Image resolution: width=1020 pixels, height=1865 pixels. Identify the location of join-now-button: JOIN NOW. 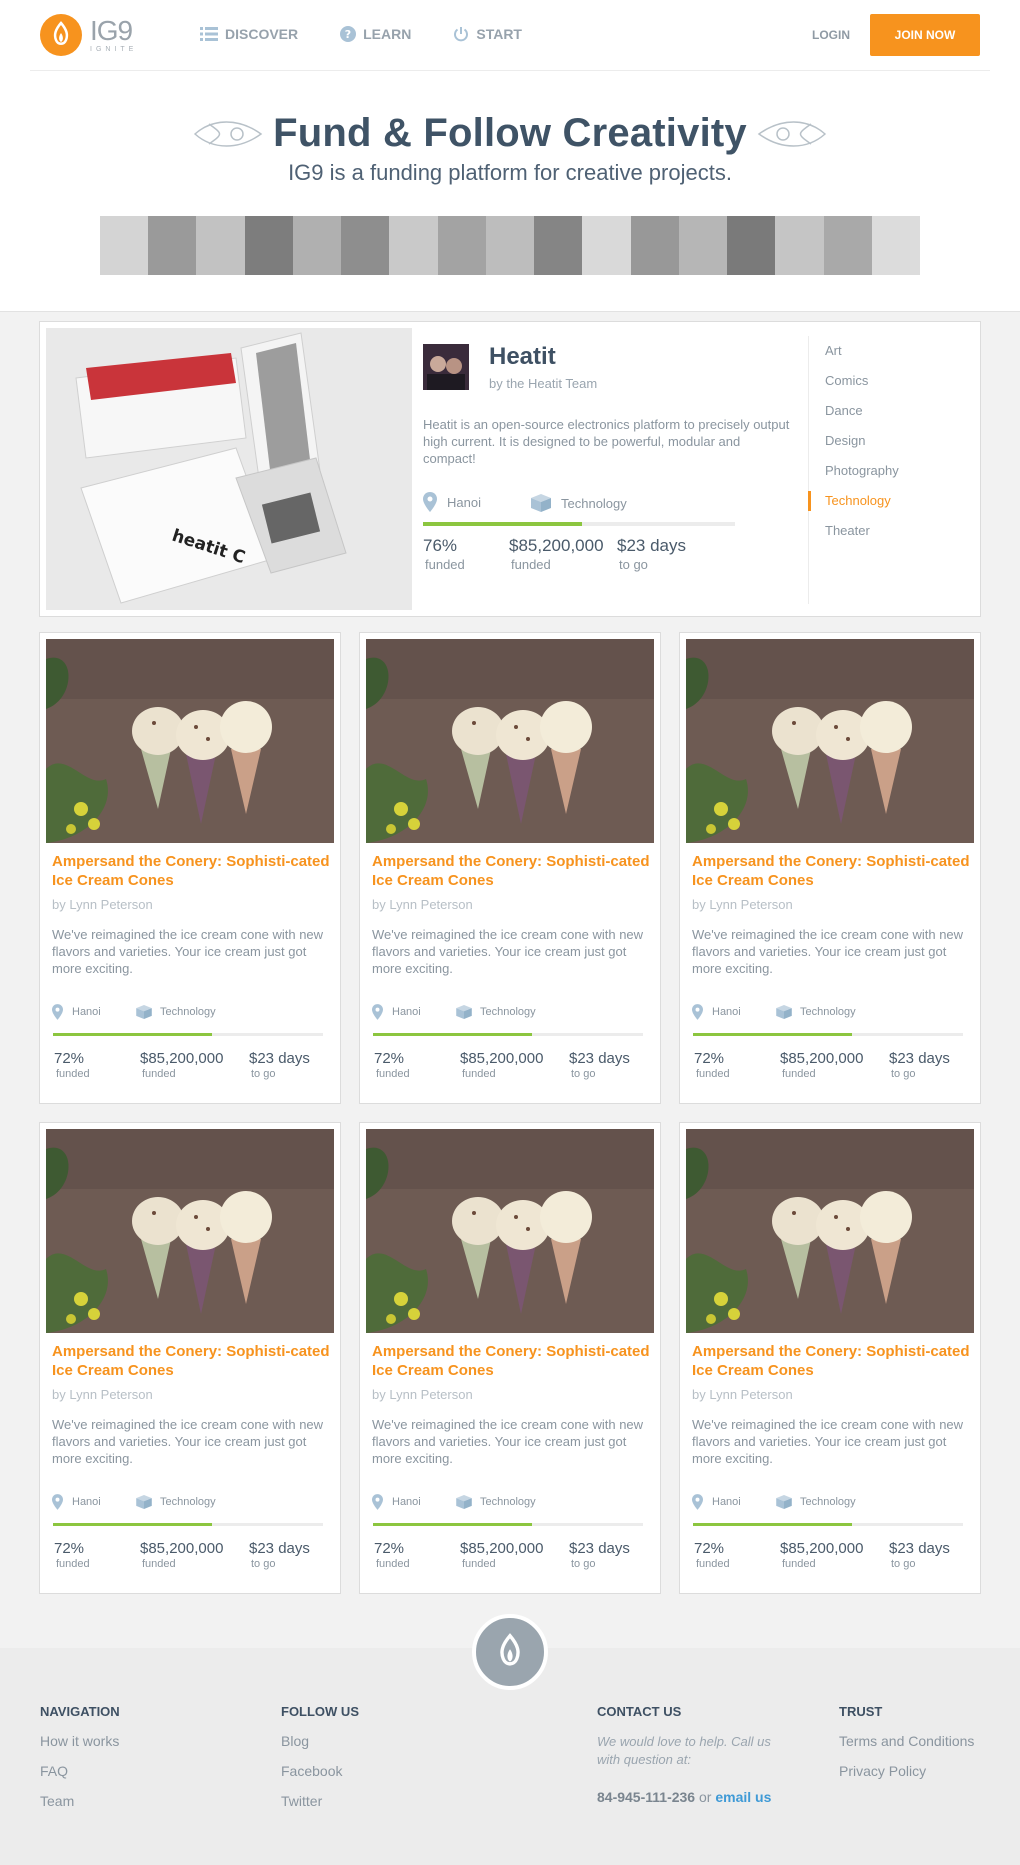
(925, 35).